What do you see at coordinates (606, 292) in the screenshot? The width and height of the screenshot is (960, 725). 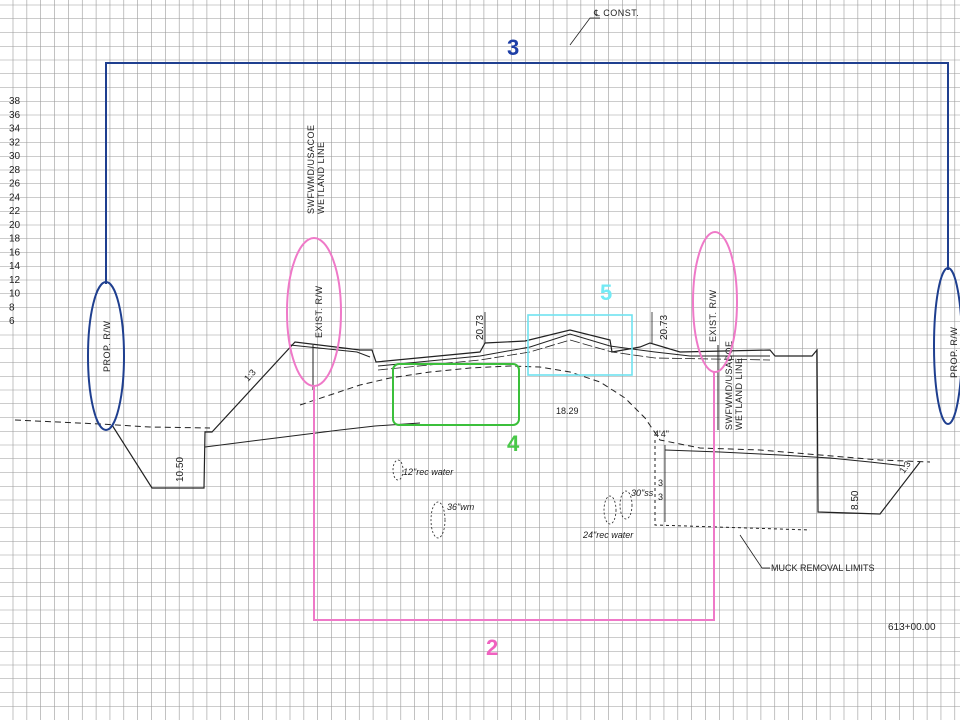 I see `marker-5: 5` at bounding box center [606, 292].